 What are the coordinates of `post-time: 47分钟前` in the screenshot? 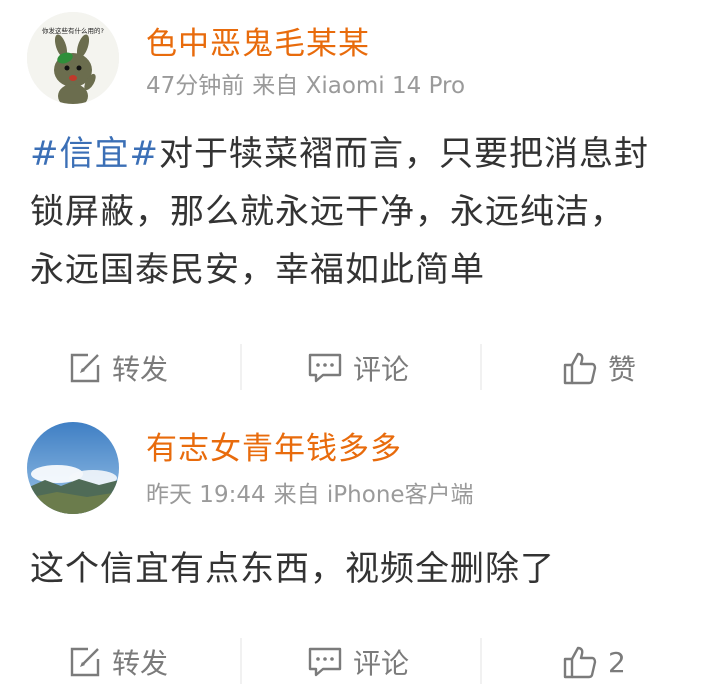 It's located at (195, 86).